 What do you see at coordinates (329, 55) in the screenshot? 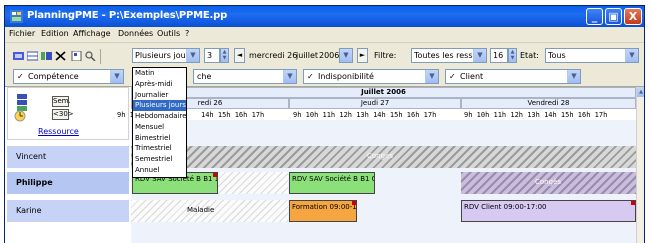
I see `date-year-label: 2006` at bounding box center [329, 55].